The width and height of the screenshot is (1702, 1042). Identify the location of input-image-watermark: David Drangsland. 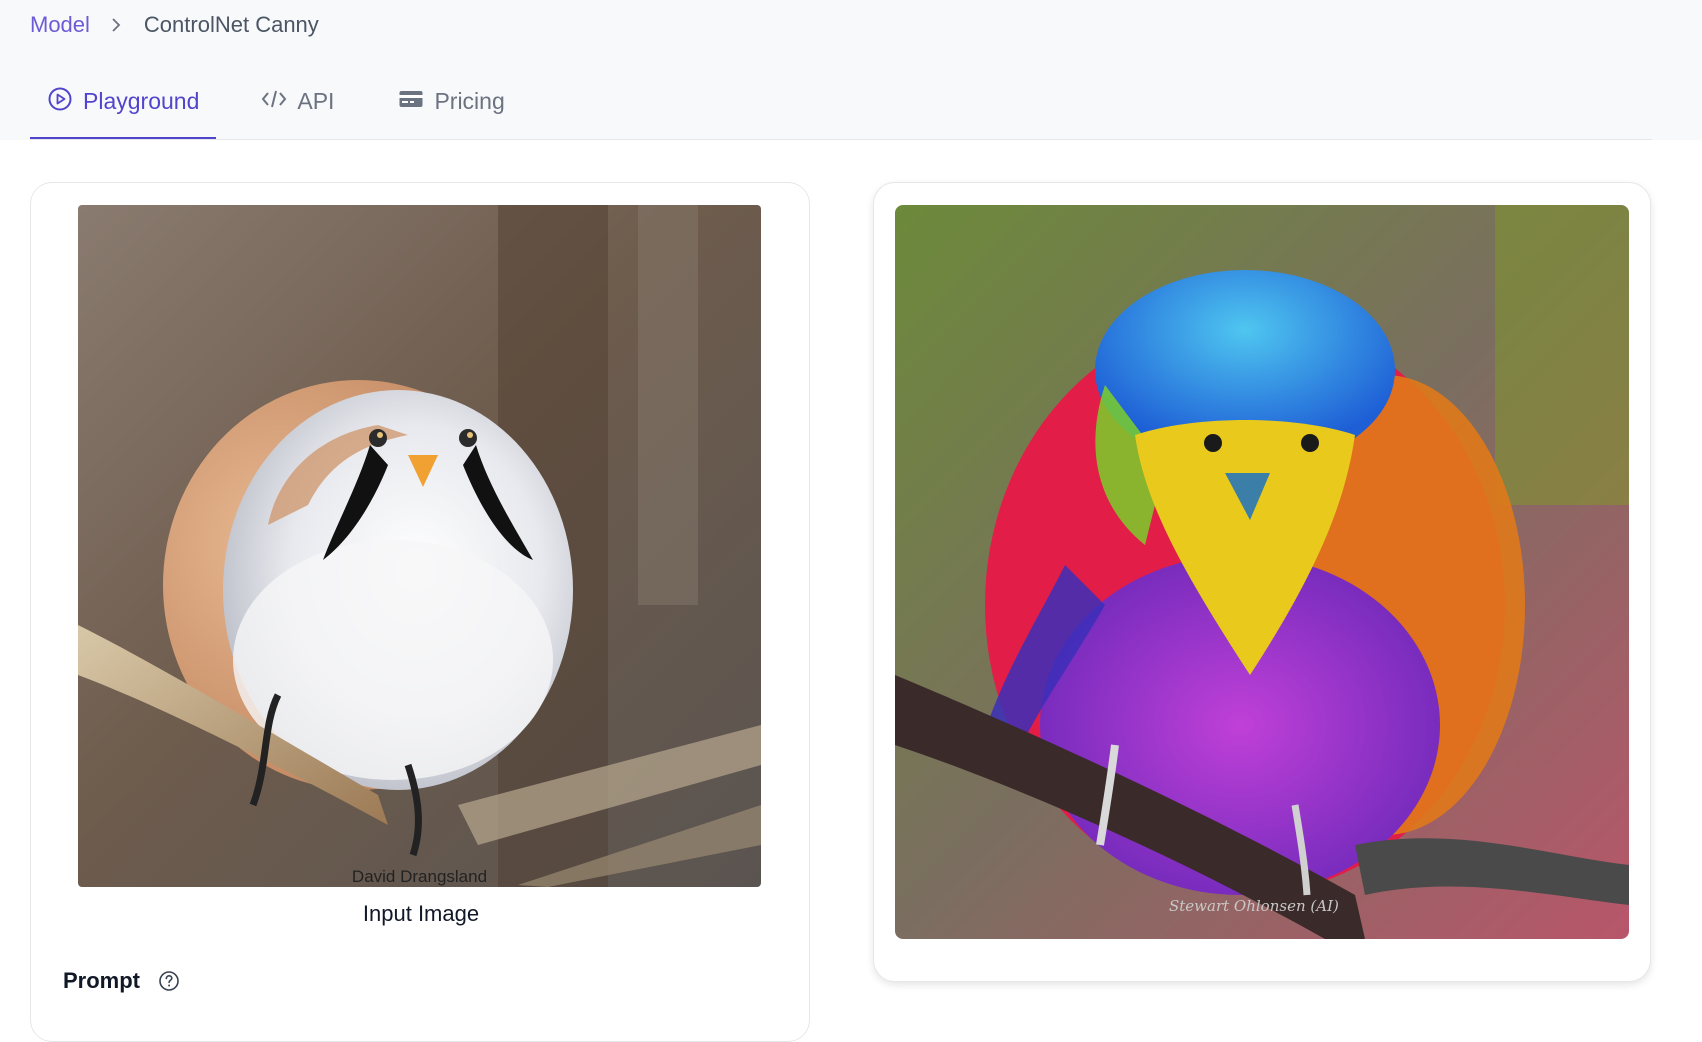
(419, 876).